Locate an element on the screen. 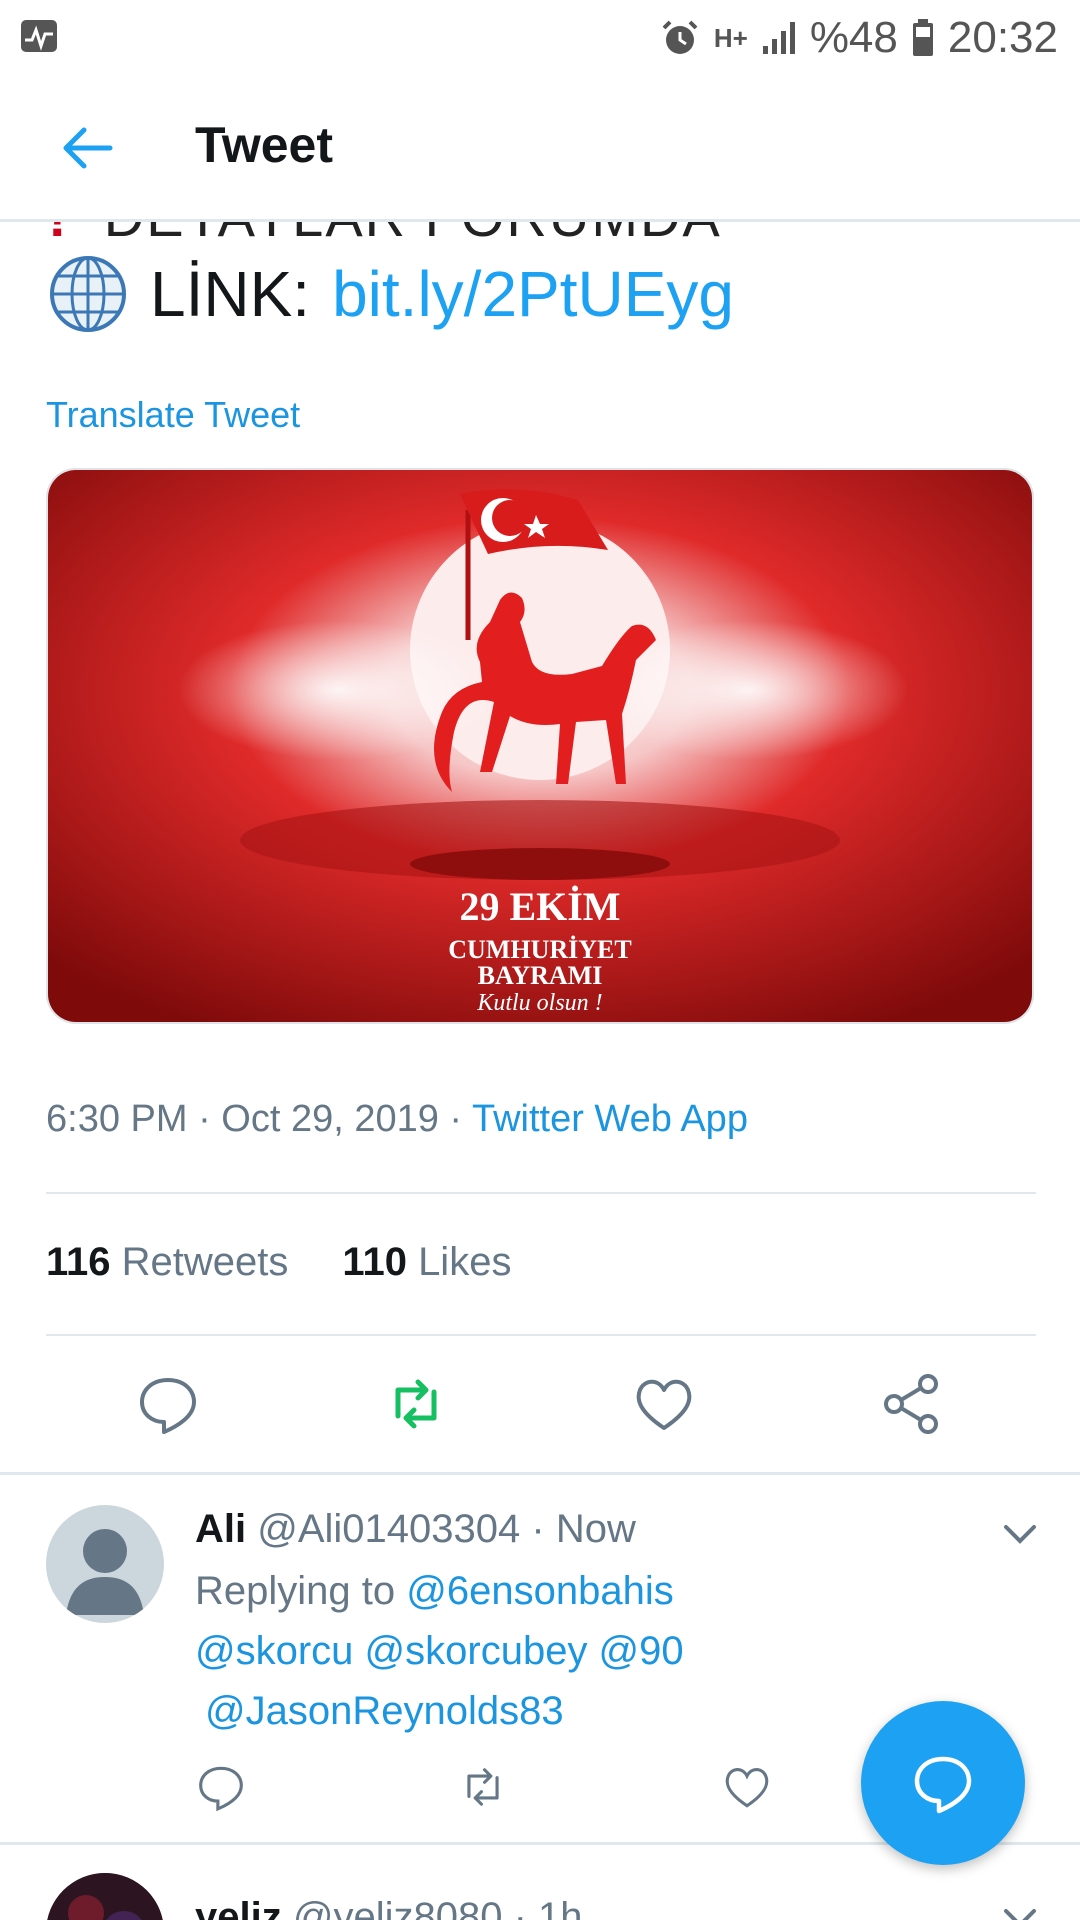  reply-display-name: Ali is located at coordinates (220, 1529).